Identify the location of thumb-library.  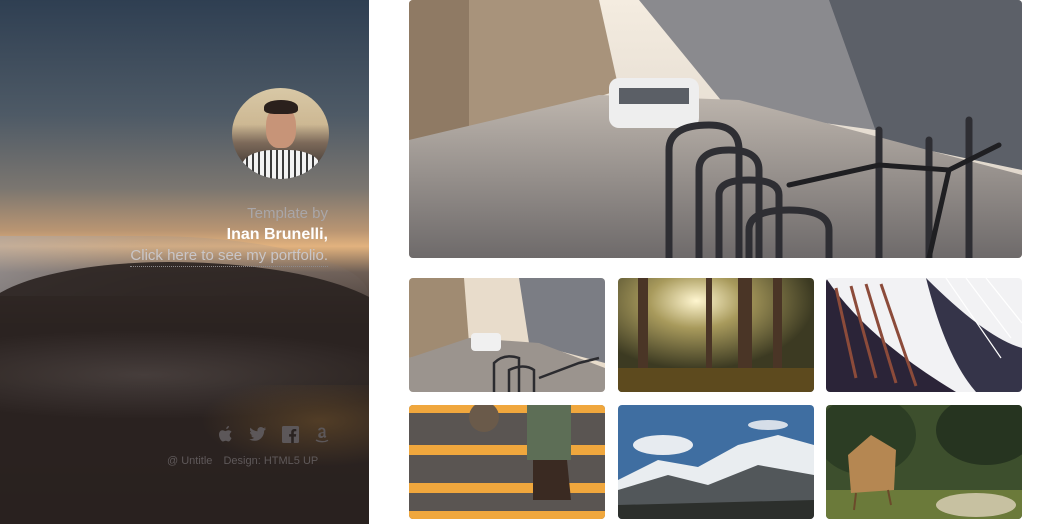
(924, 335).